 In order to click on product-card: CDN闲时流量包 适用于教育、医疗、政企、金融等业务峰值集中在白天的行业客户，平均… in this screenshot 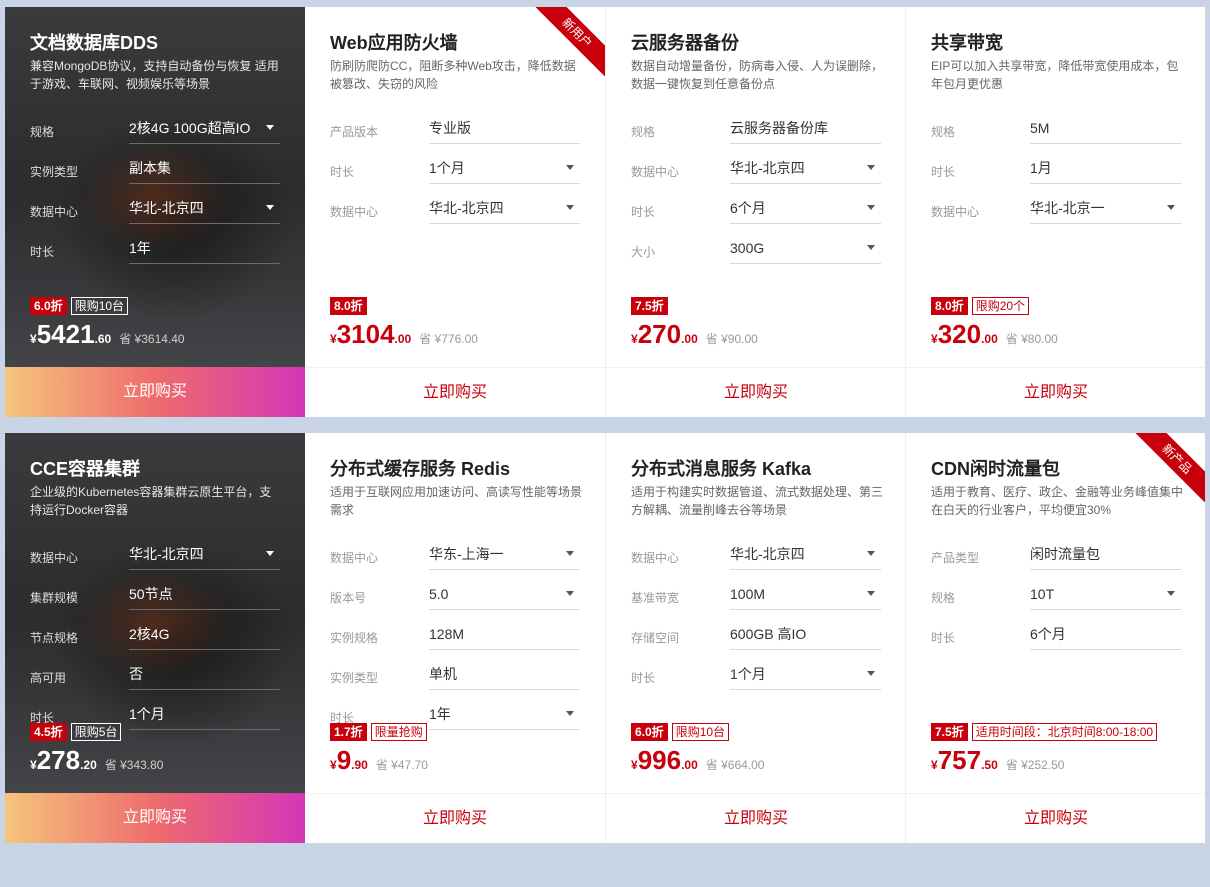, I will do `click(1055, 638)`.